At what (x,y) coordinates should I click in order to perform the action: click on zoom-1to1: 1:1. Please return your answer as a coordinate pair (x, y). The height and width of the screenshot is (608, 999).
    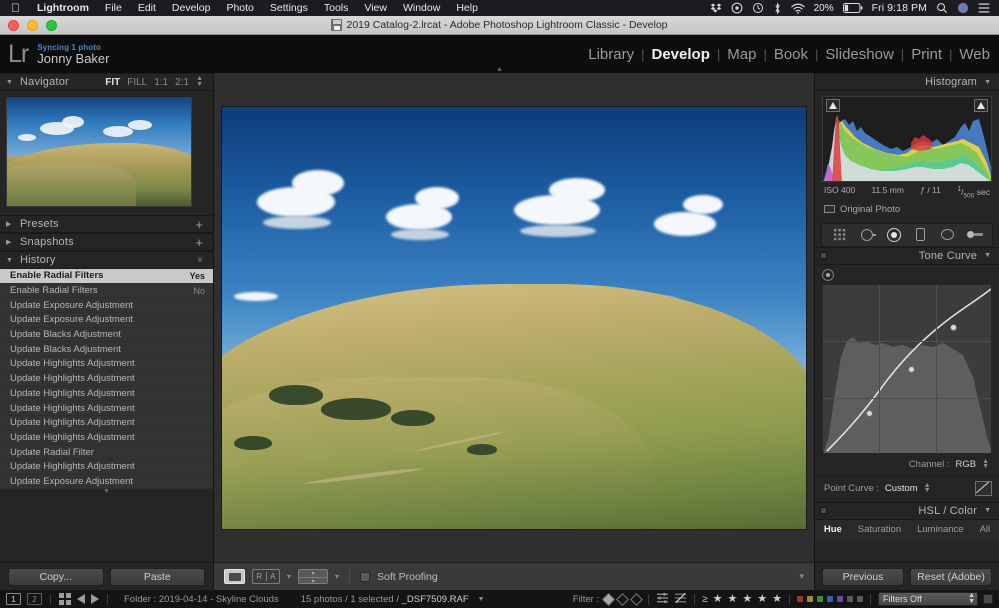
    Looking at the image, I should click on (161, 82).